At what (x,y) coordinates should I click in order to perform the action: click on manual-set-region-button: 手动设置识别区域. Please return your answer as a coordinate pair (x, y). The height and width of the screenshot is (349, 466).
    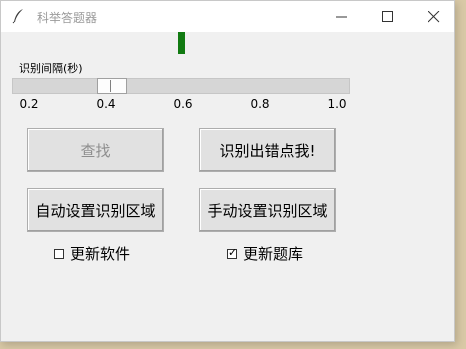
    Looking at the image, I should click on (267, 210).